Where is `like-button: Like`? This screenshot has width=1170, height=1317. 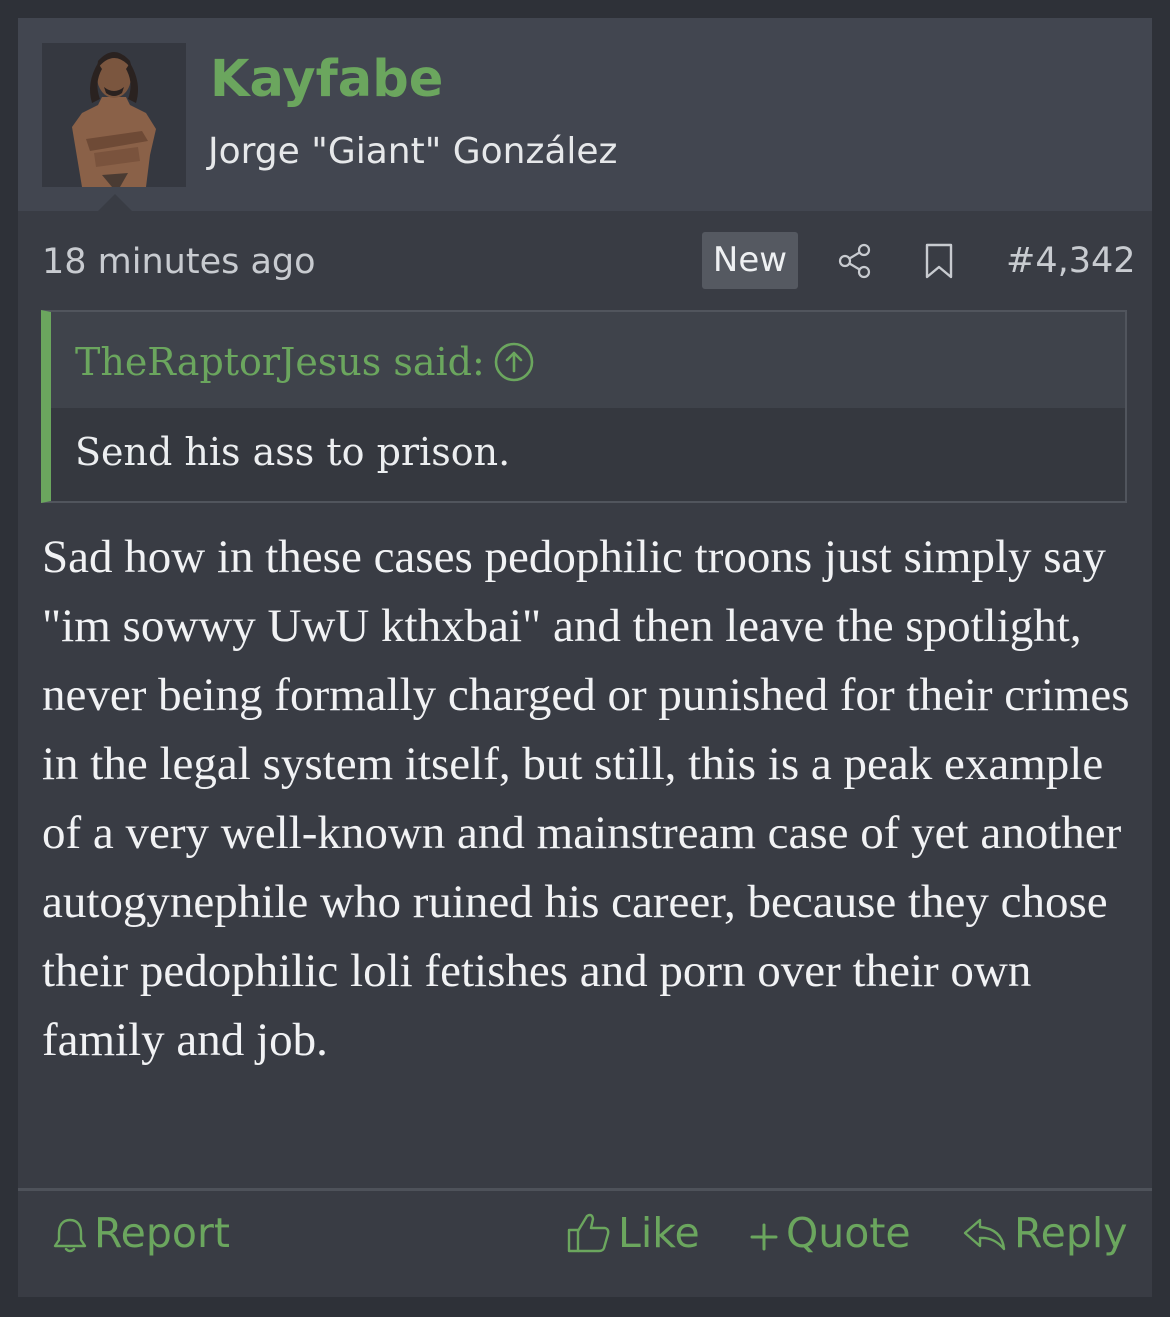
like-button: Like is located at coordinates (633, 1233).